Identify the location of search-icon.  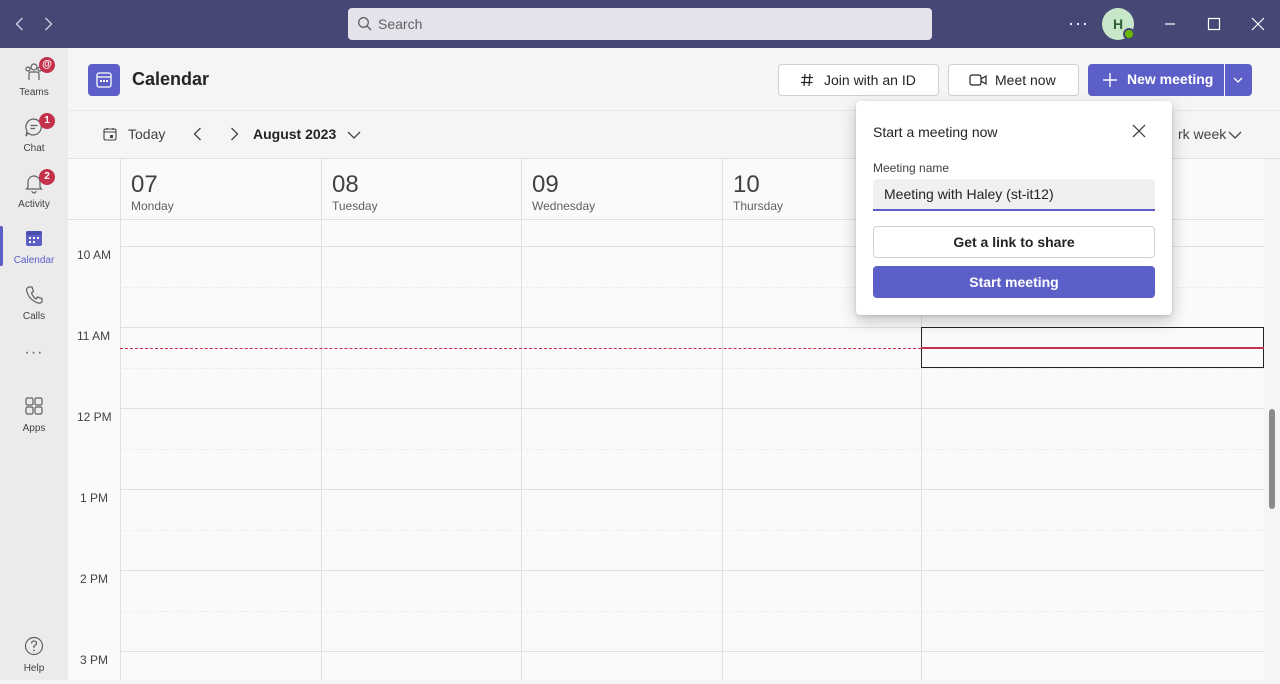
(365, 24).